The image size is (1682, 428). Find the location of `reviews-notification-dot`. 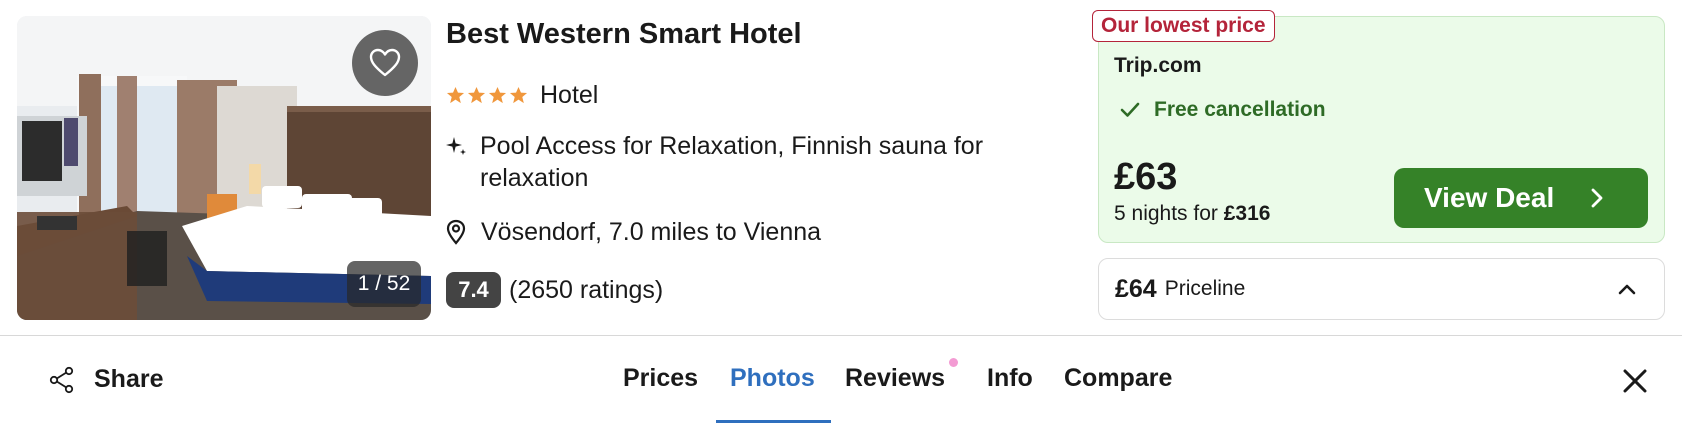

reviews-notification-dot is located at coordinates (953, 362).